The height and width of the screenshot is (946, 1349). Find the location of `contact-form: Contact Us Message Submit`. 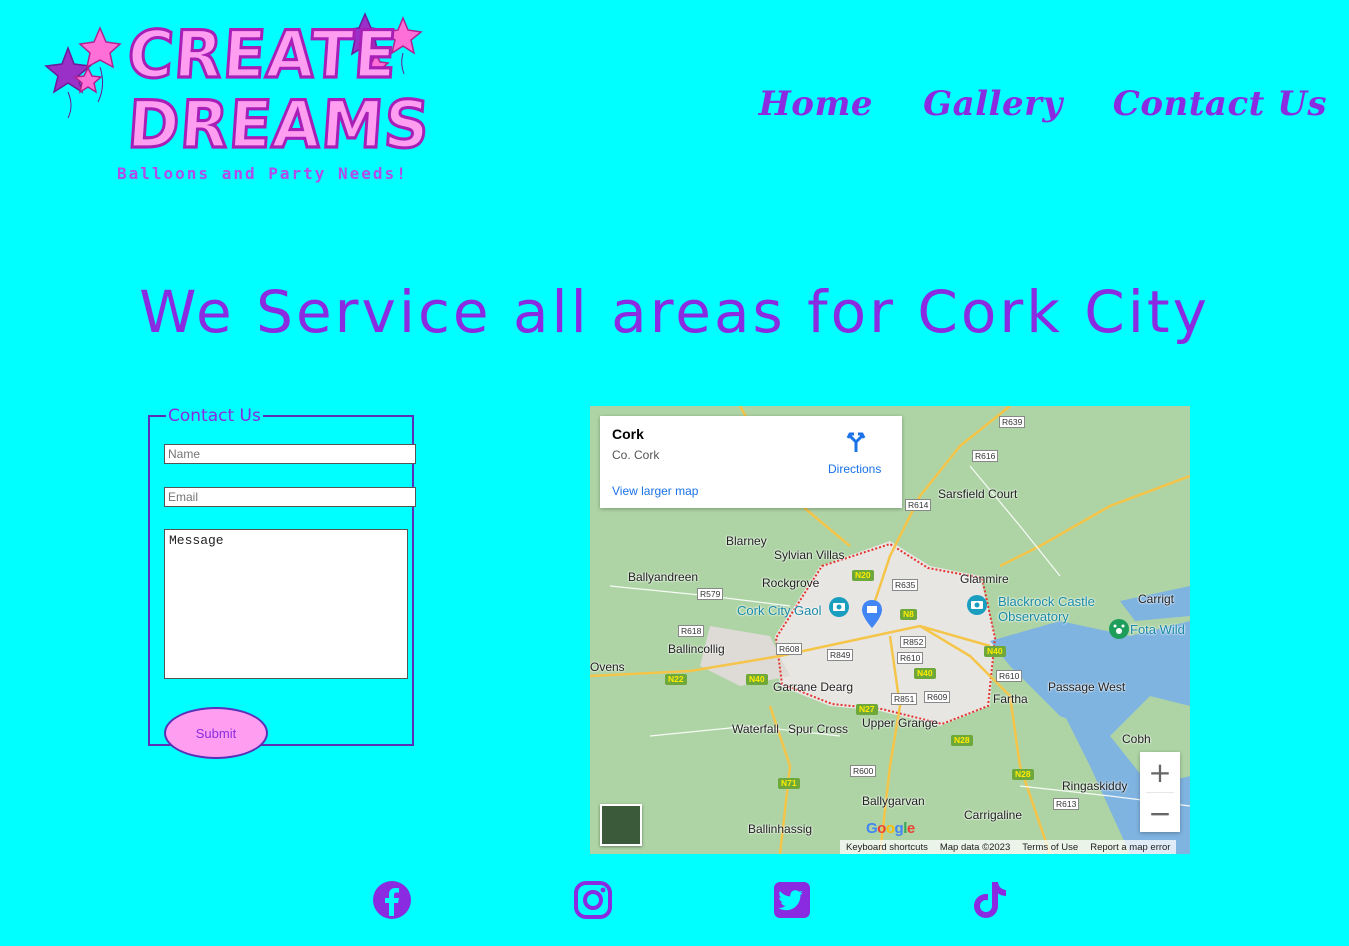

contact-form: Contact Us Message Submit is located at coordinates (282, 582).